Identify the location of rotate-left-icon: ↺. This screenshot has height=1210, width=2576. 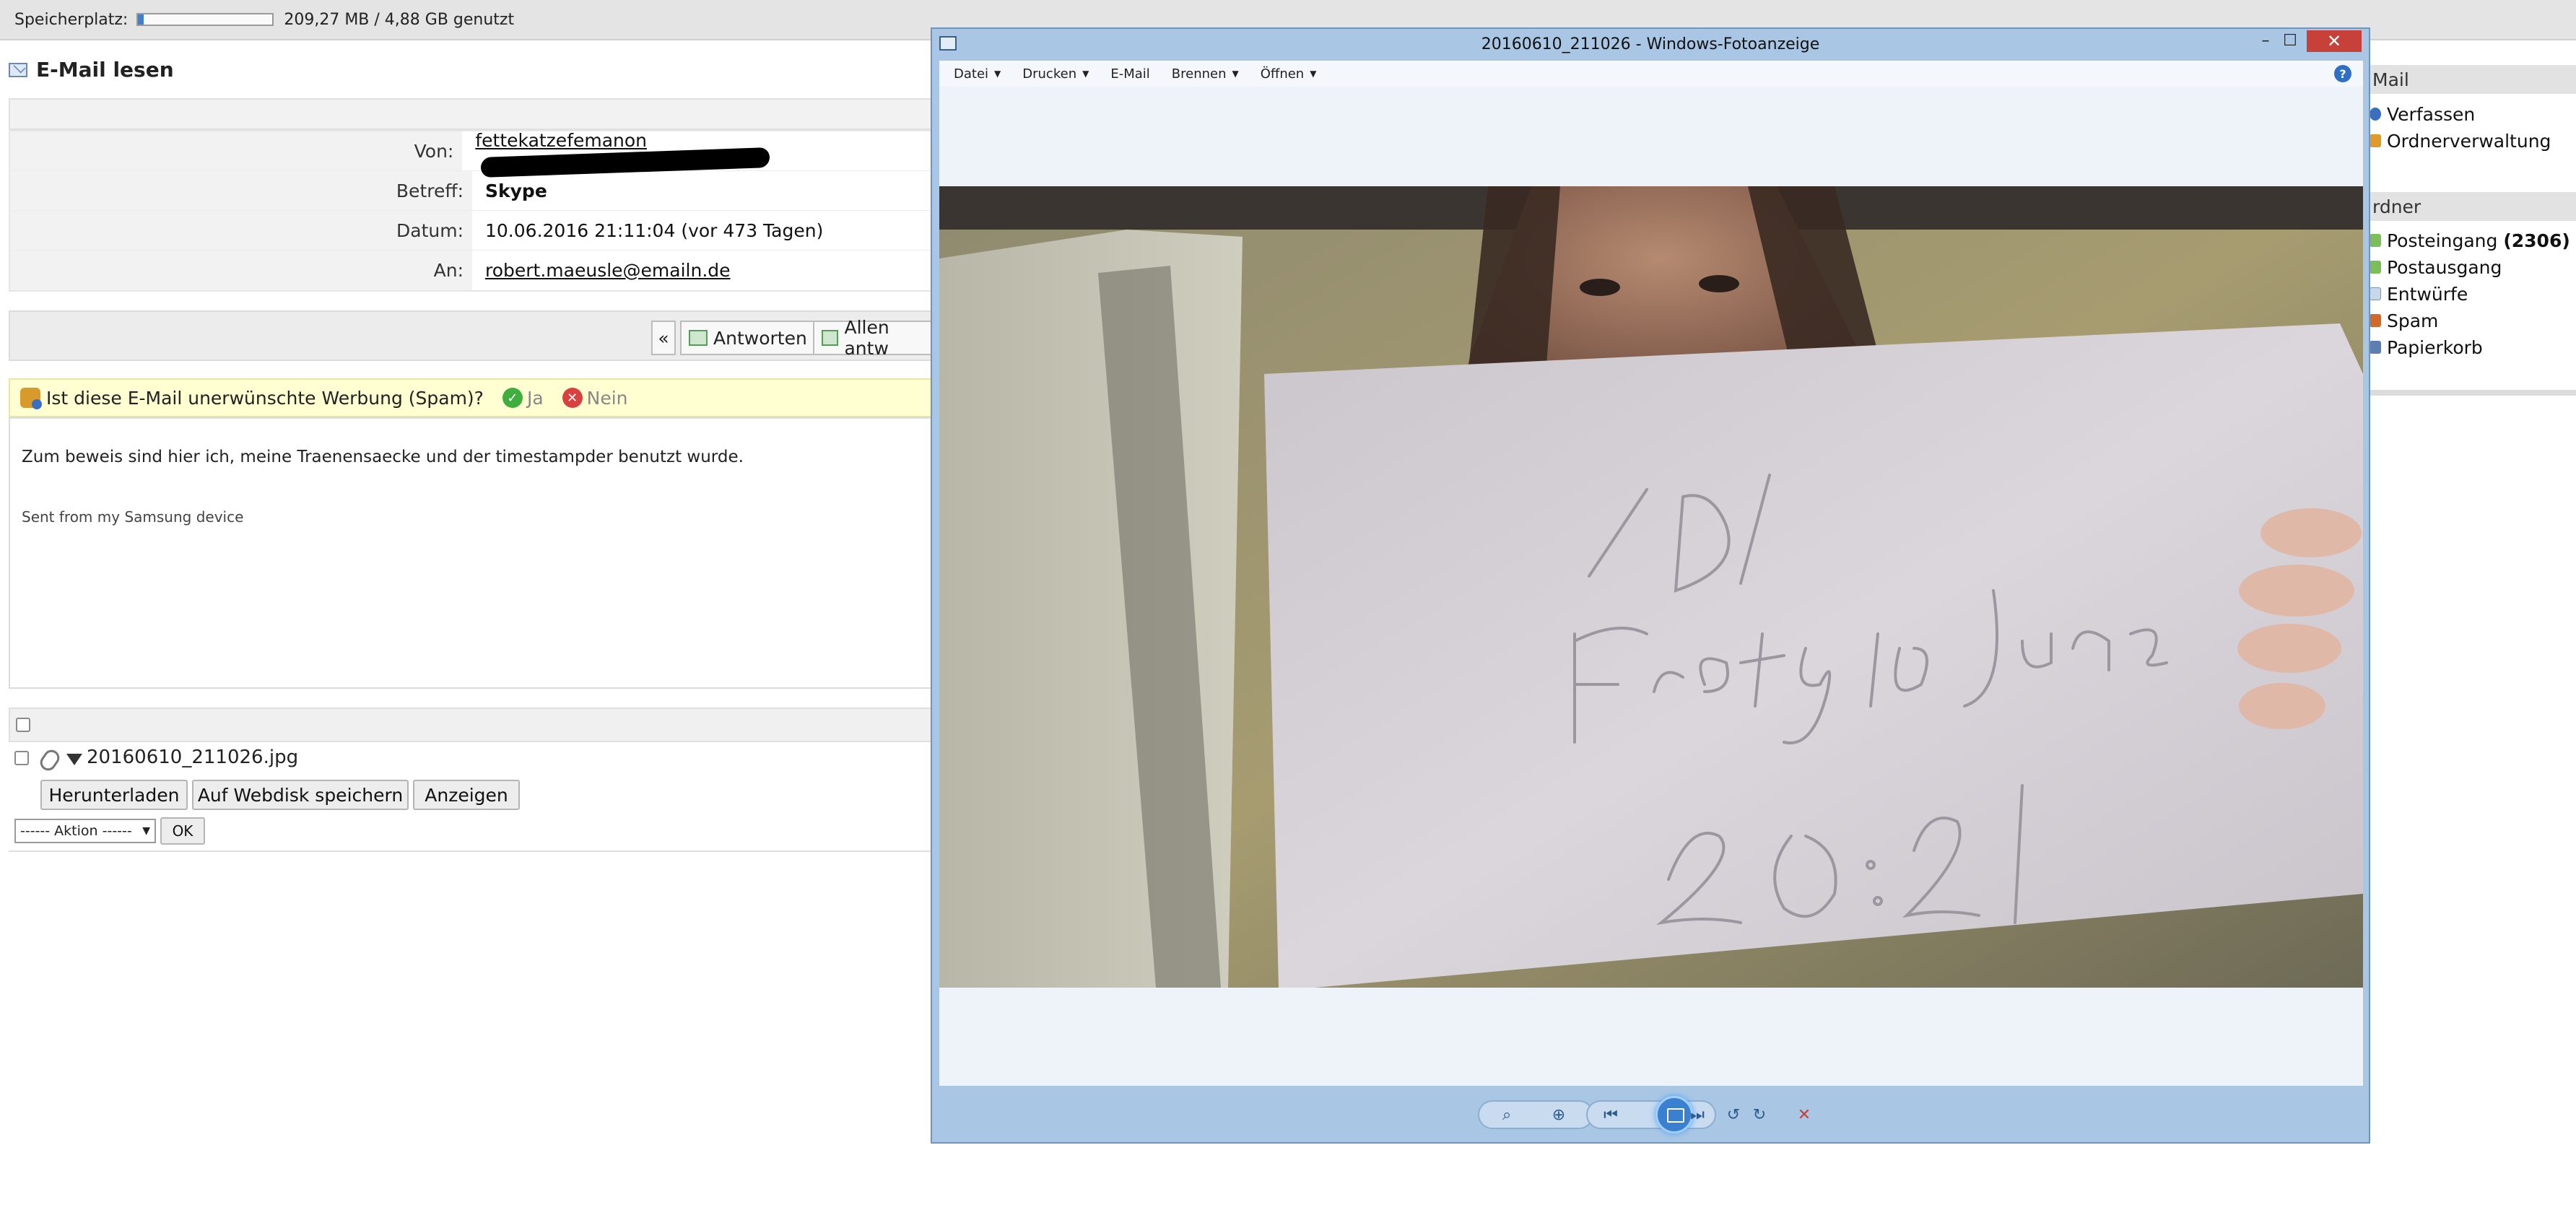
(1733, 1114).